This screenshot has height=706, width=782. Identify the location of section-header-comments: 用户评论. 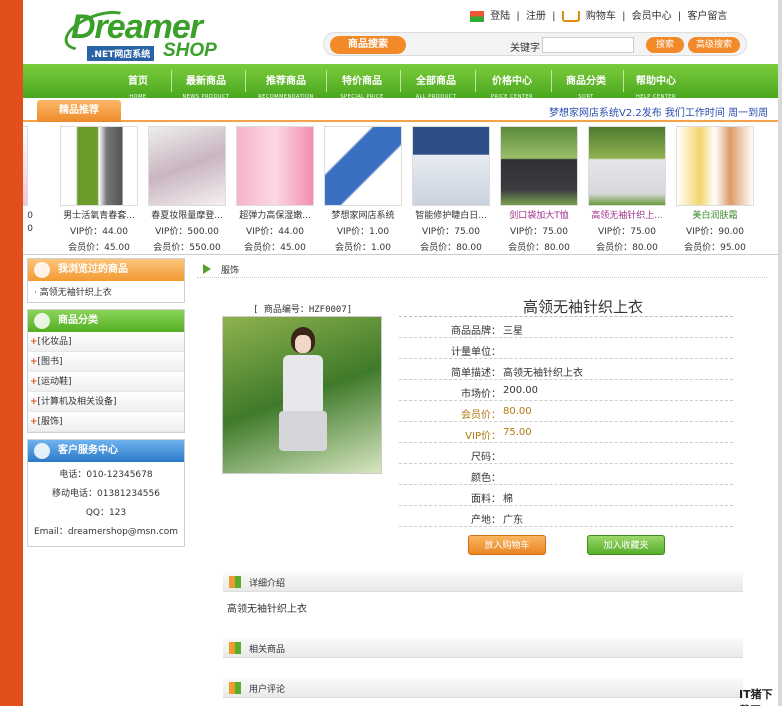
(483, 688).